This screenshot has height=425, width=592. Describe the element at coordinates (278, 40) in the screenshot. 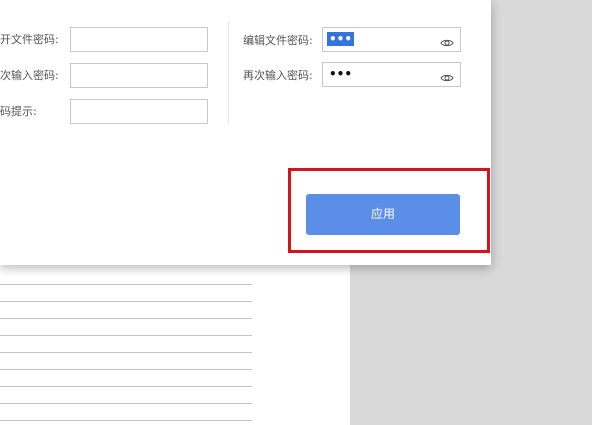

I see `edit-password-label: 编辑文件密码:` at that location.